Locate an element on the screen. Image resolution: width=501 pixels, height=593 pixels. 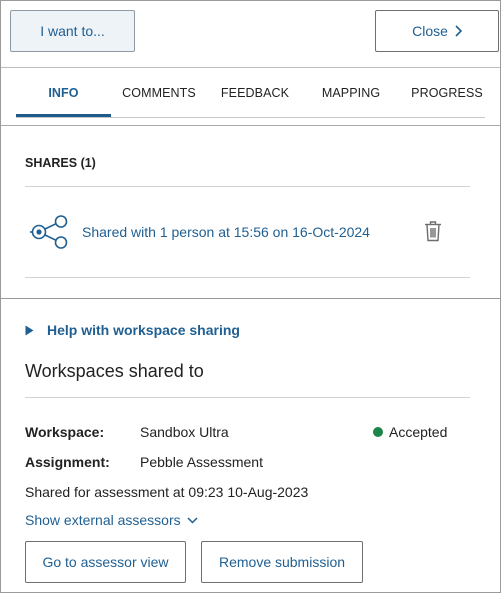
tab-info: INFO is located at coordinates (63, 93).